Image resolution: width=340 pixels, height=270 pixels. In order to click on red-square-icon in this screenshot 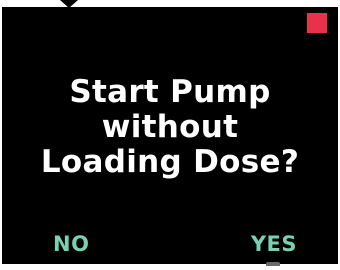, I will do `click(317, 23)`.